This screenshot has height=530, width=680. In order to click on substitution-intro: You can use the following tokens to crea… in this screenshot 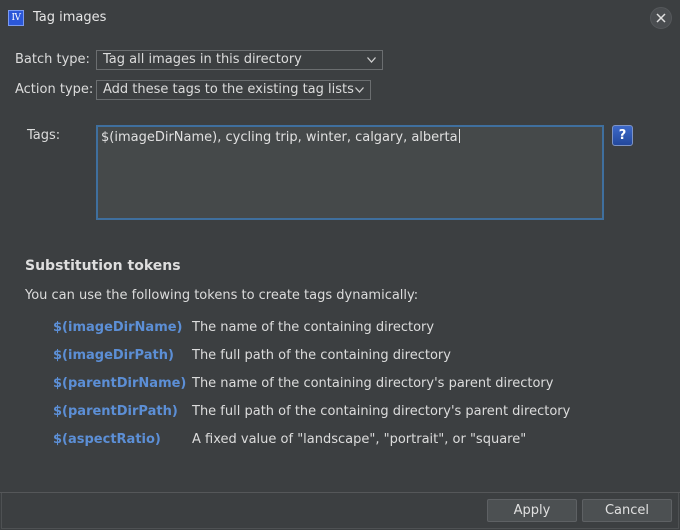, I will do `click(222, 295)`.